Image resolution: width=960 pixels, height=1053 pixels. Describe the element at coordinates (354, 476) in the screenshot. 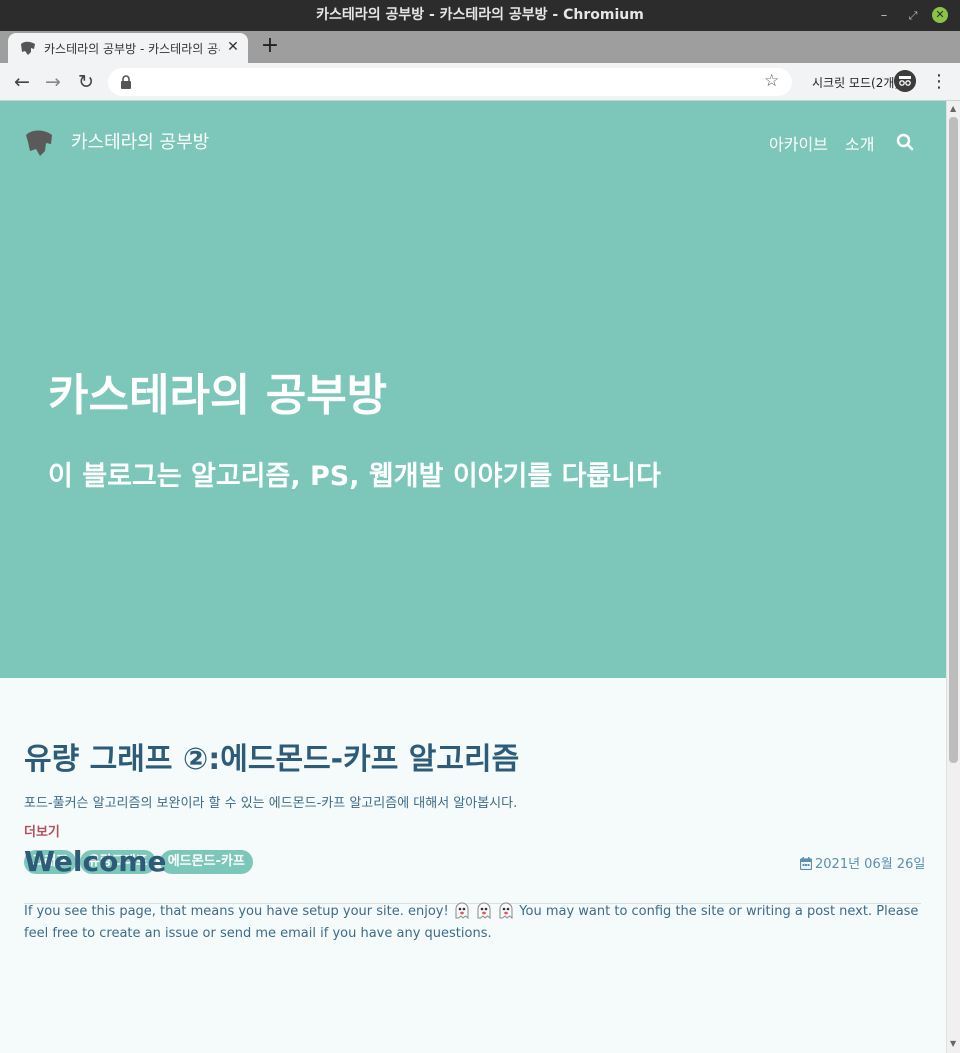

I see `hero-subtitle: 이 블로그는 알고리즘, PS, 웹개발 이야기를 다룹니다` at that location.